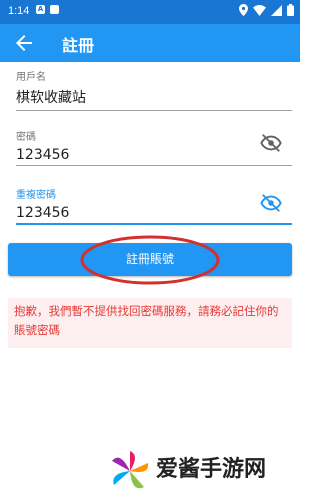 The image size is (320, 500). I want to click on wifi-icon, so click(259, 10).